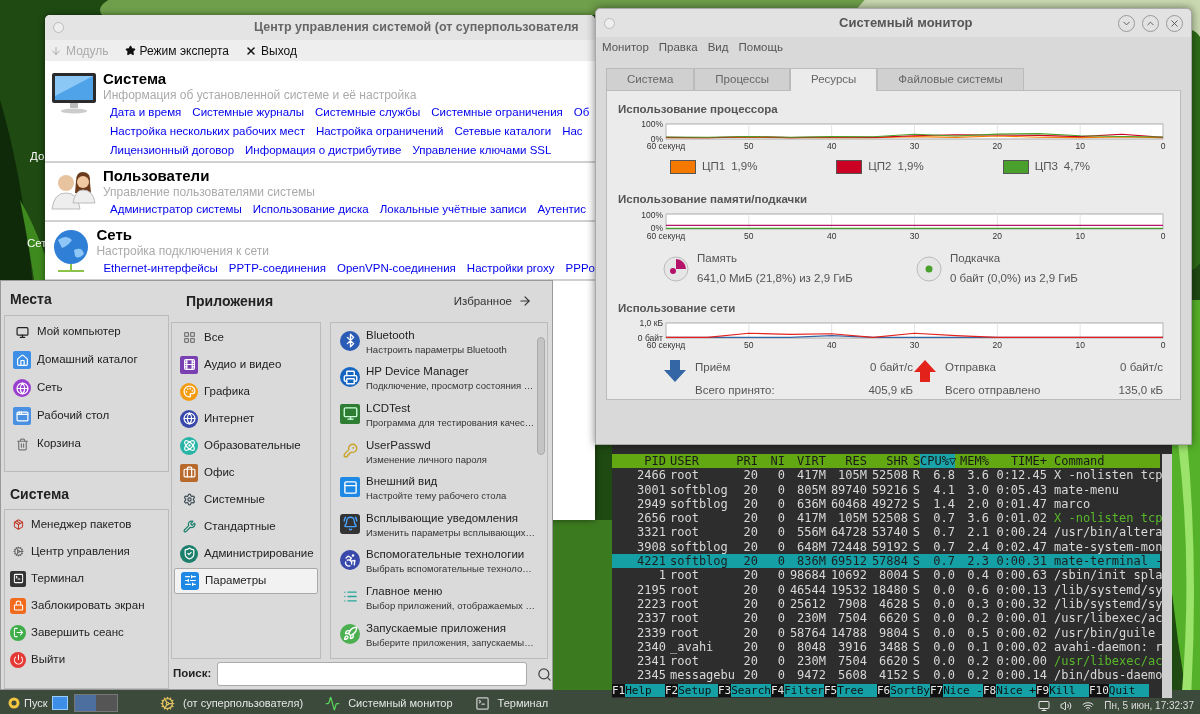  I want to click on search-icon, so click(544, 674).